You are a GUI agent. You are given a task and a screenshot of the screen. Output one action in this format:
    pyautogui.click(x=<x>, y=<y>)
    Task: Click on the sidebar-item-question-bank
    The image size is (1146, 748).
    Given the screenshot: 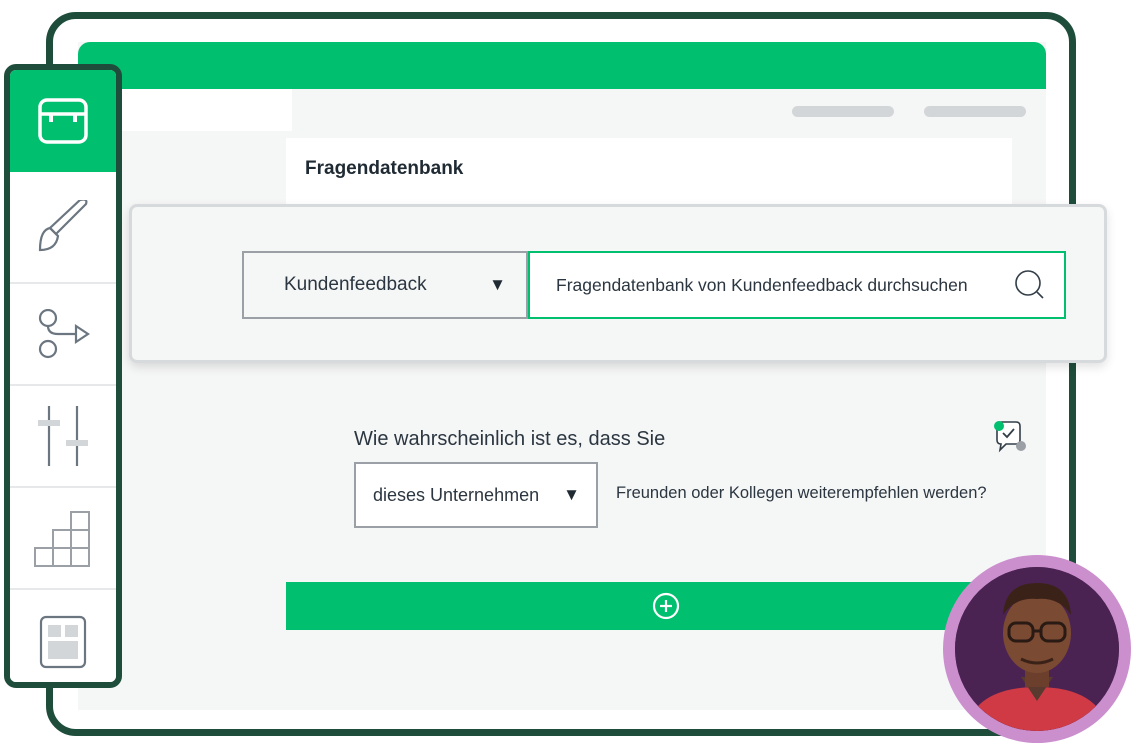 What is the action you would take?
    pyautogui.click(x=63, y=121)
    